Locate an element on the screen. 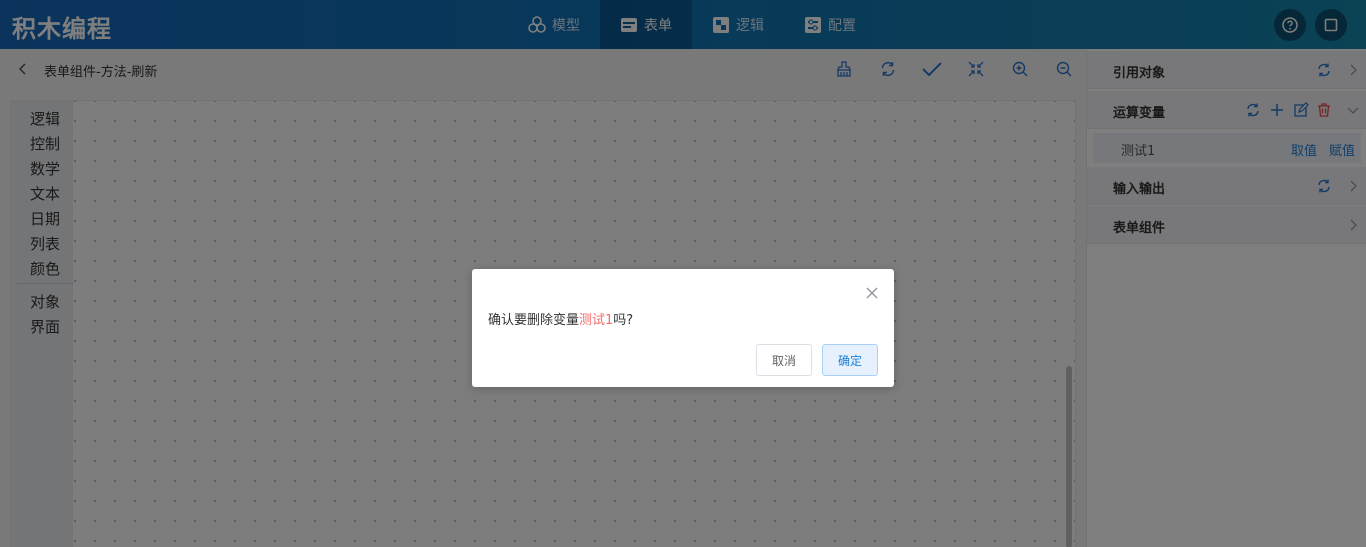 The height and width of the screenshot is (547, 1366). message-prefix: 确认要删除变量 is located at coordinates (534, 320).